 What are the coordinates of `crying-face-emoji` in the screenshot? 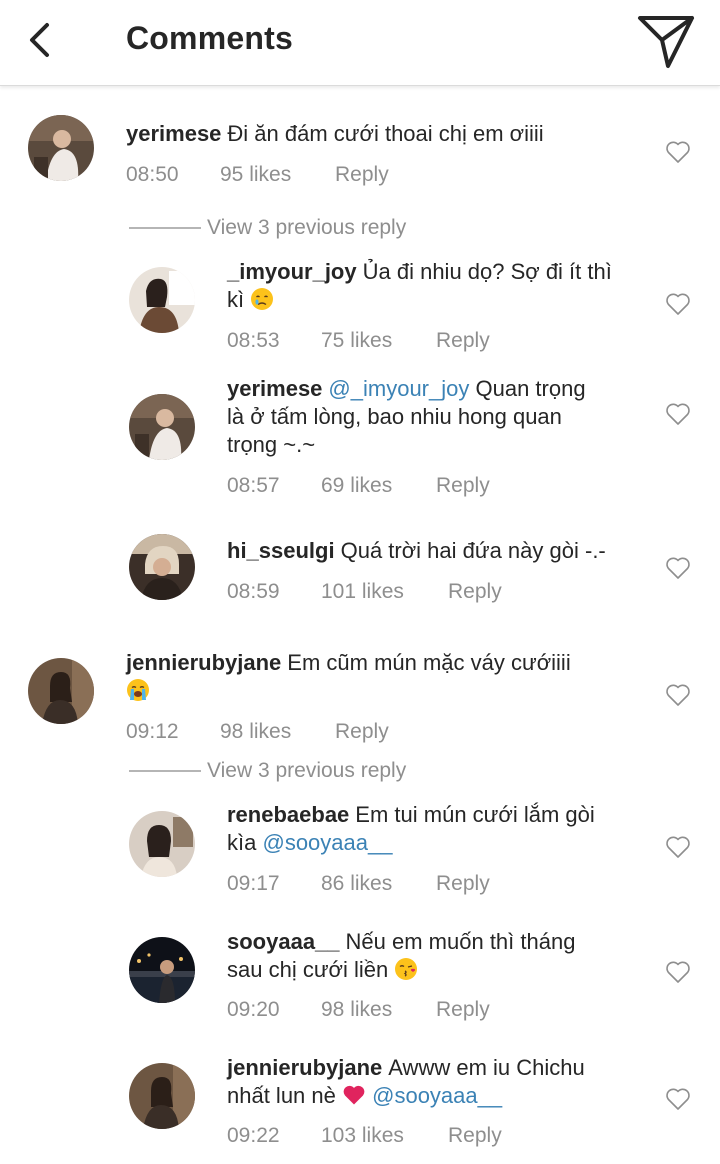 It's located at (262, 299).